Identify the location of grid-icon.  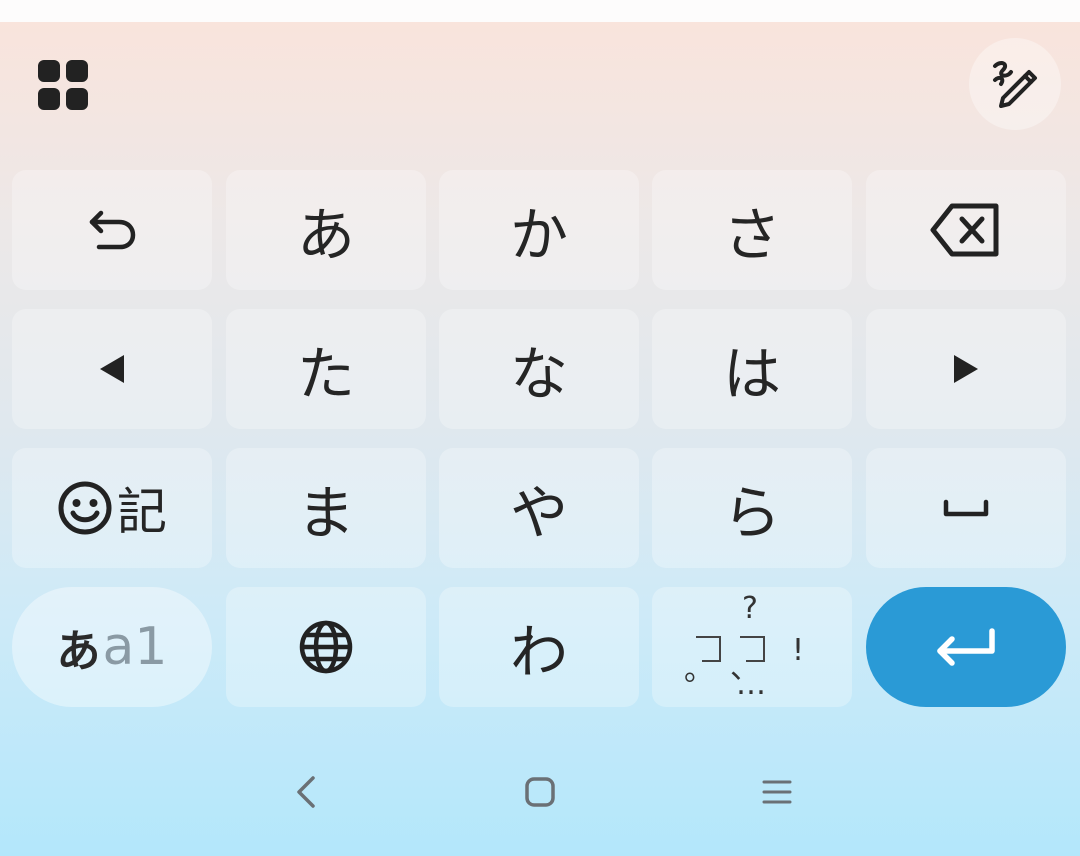
(63, 85).